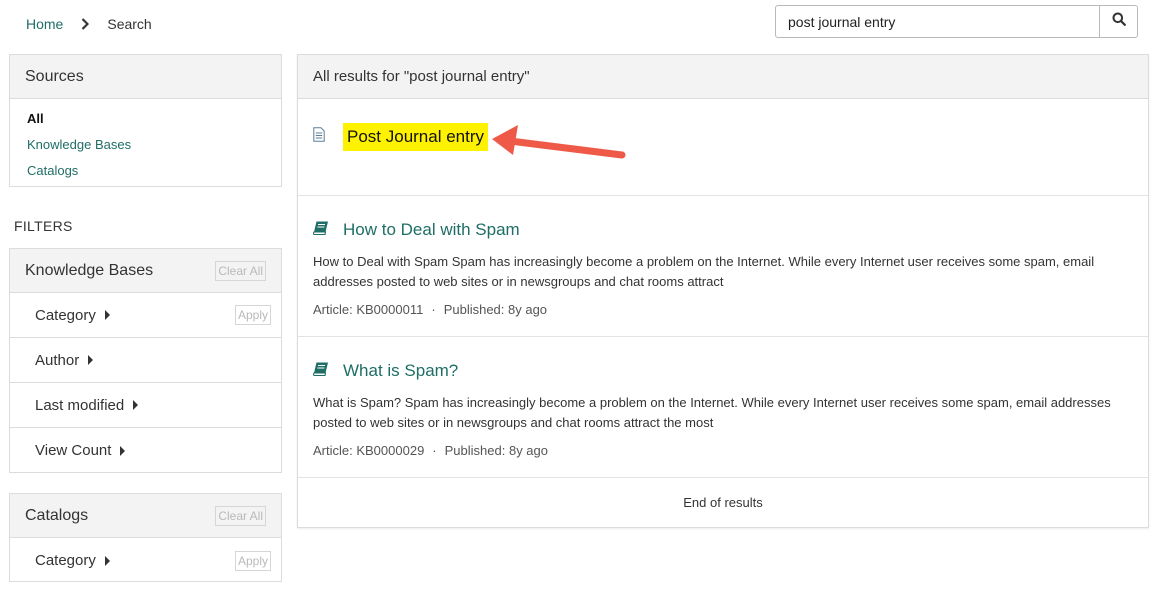  I want to click on result-title-link: Post Journal entry, so click(416, 137).